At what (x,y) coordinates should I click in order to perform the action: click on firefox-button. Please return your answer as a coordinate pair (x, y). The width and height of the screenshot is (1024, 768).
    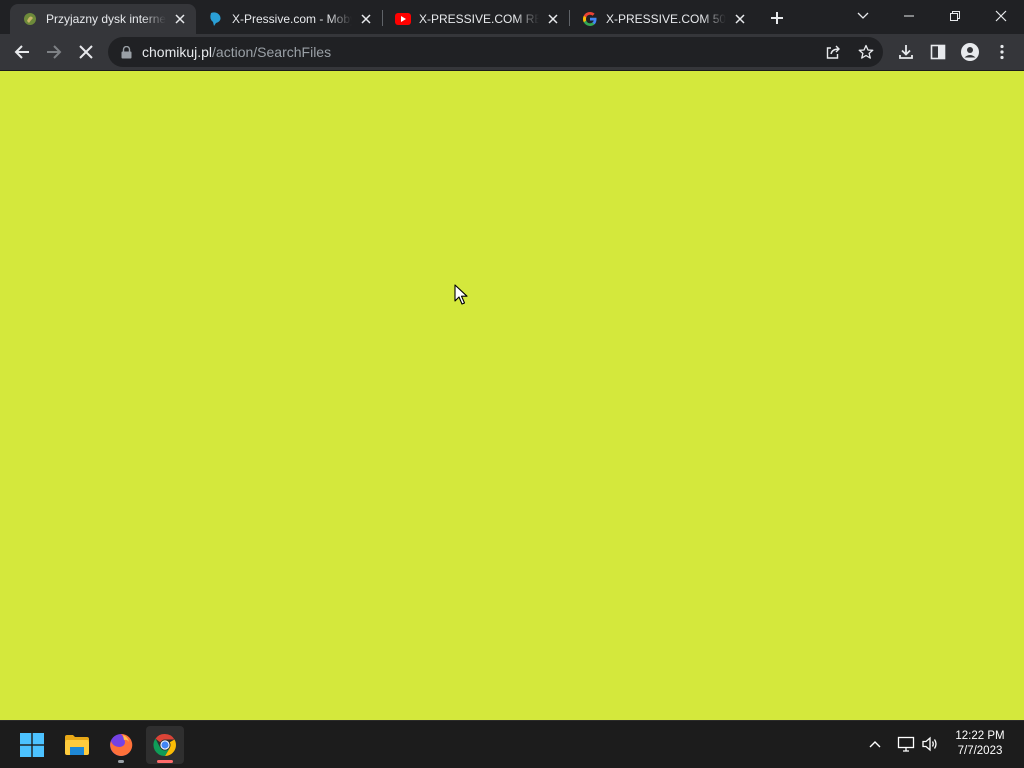
    Looking at the image, I should click on (121, 745).